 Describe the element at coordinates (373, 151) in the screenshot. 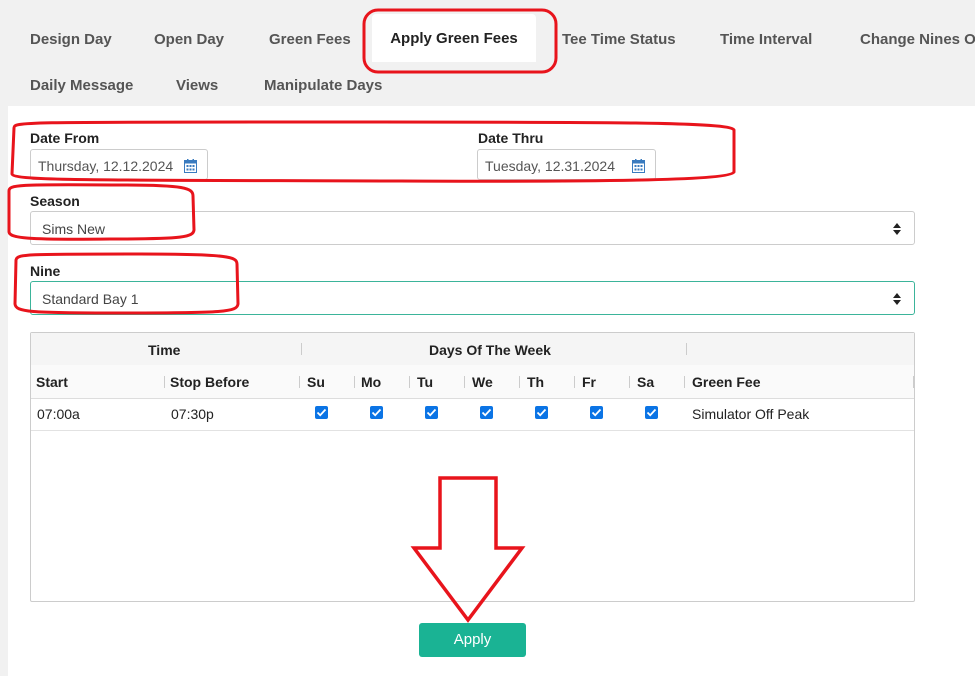

I see `annotation-highlight-dates` at that location.